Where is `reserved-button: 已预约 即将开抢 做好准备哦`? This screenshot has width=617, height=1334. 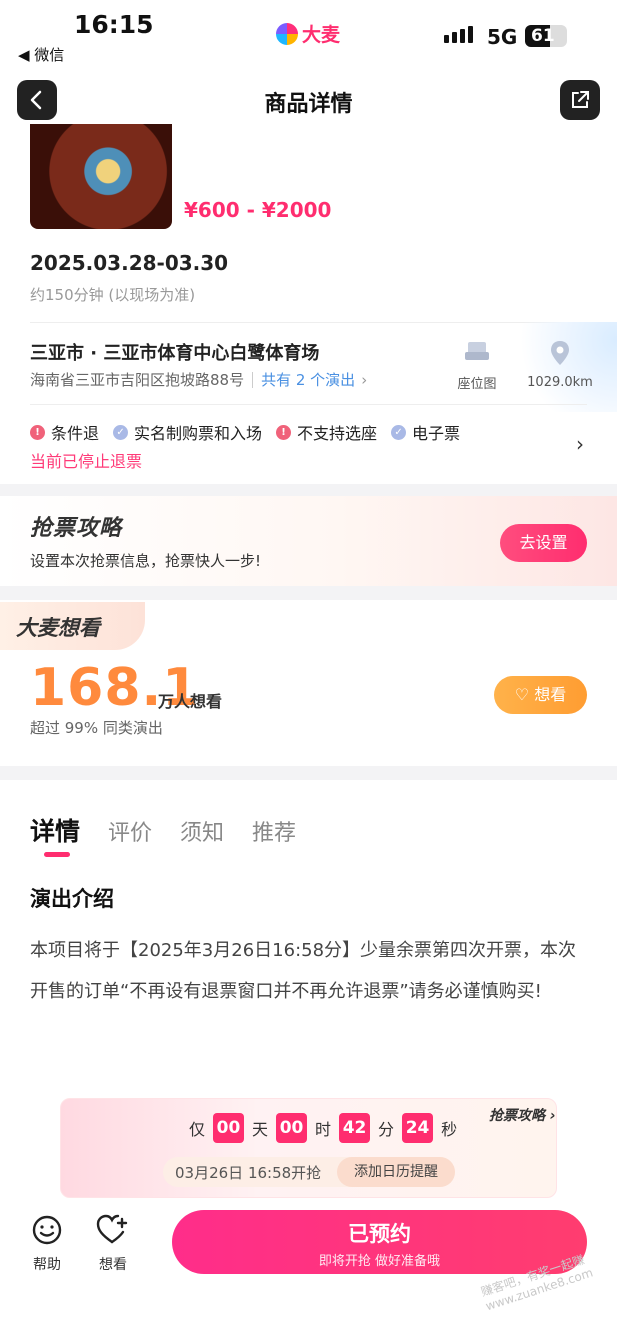
reserved-button: 已预约 即将开抢 做好准备哦 is located at coordinates (379, 1242).